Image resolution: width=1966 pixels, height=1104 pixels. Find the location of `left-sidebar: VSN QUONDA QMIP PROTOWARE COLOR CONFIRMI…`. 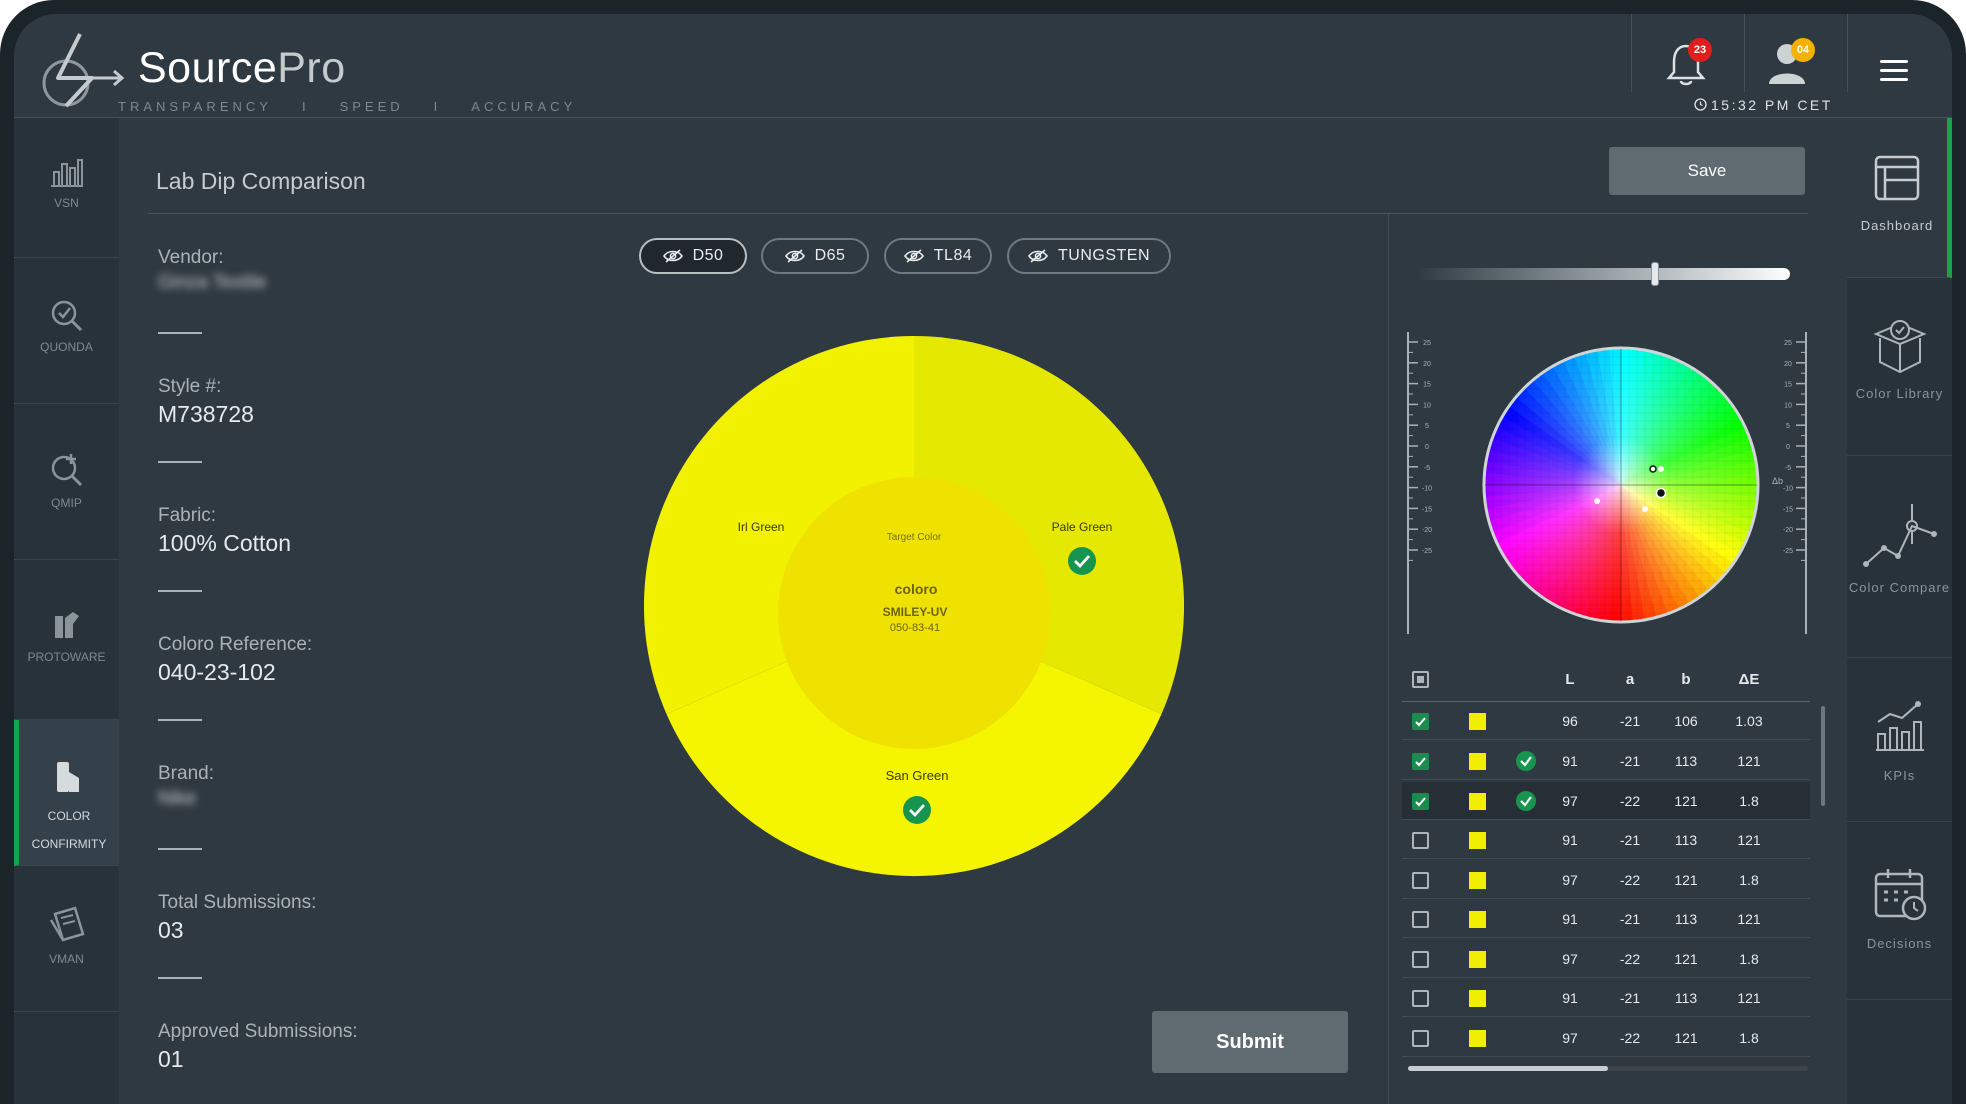

left-sidebar: VSN QUONDA QMIP PROTOWARE COLOR CONFIRMI… is located at coordinates (66, 611).